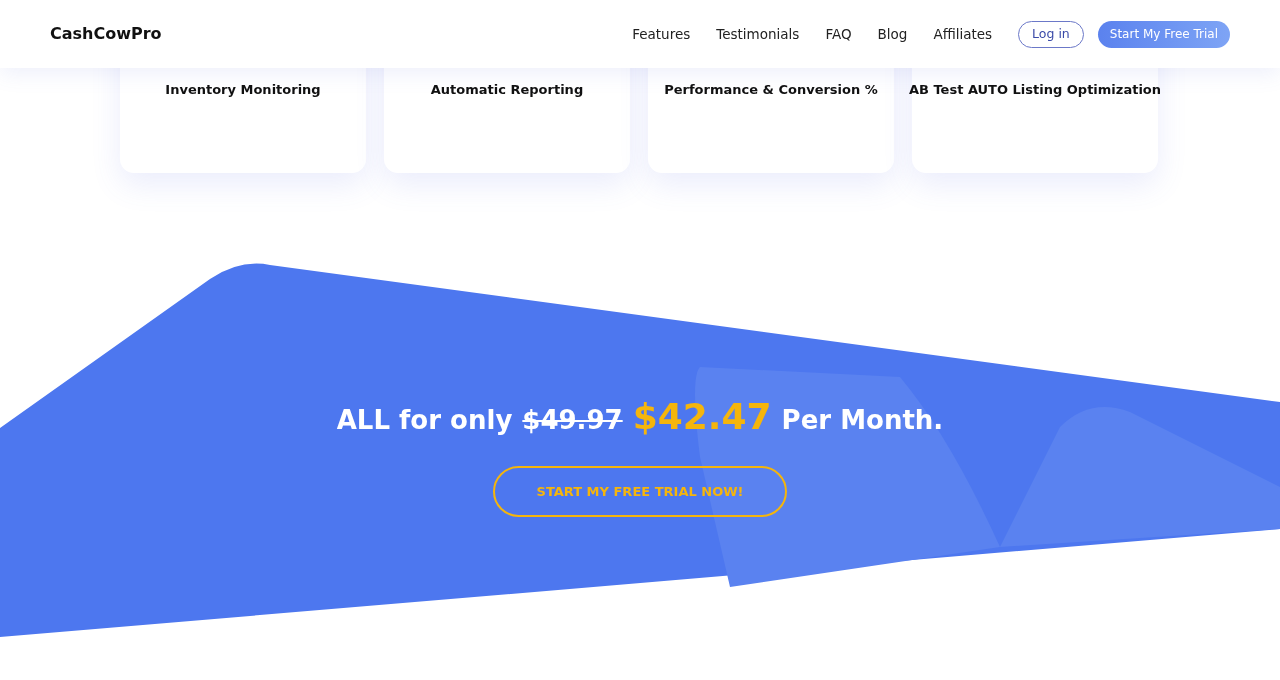 This screenshot has height=680, width=1280. I want to click on price-lead: ALL for only, so click(424, 420).